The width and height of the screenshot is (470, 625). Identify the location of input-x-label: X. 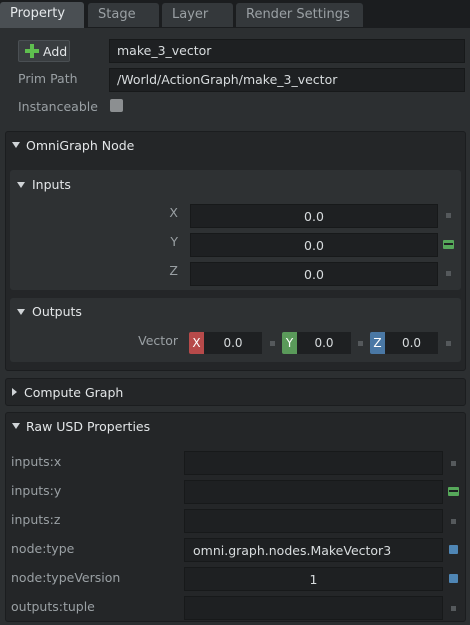
(173, 212).